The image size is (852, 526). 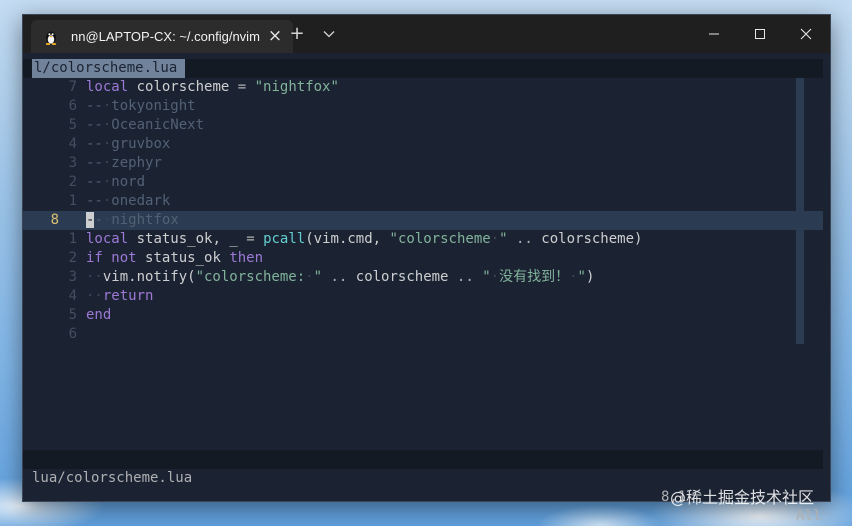 What do you see at coordinates (98, 220) in the screenshot?
I see `code-token: -` at bounding box center [98, 220].